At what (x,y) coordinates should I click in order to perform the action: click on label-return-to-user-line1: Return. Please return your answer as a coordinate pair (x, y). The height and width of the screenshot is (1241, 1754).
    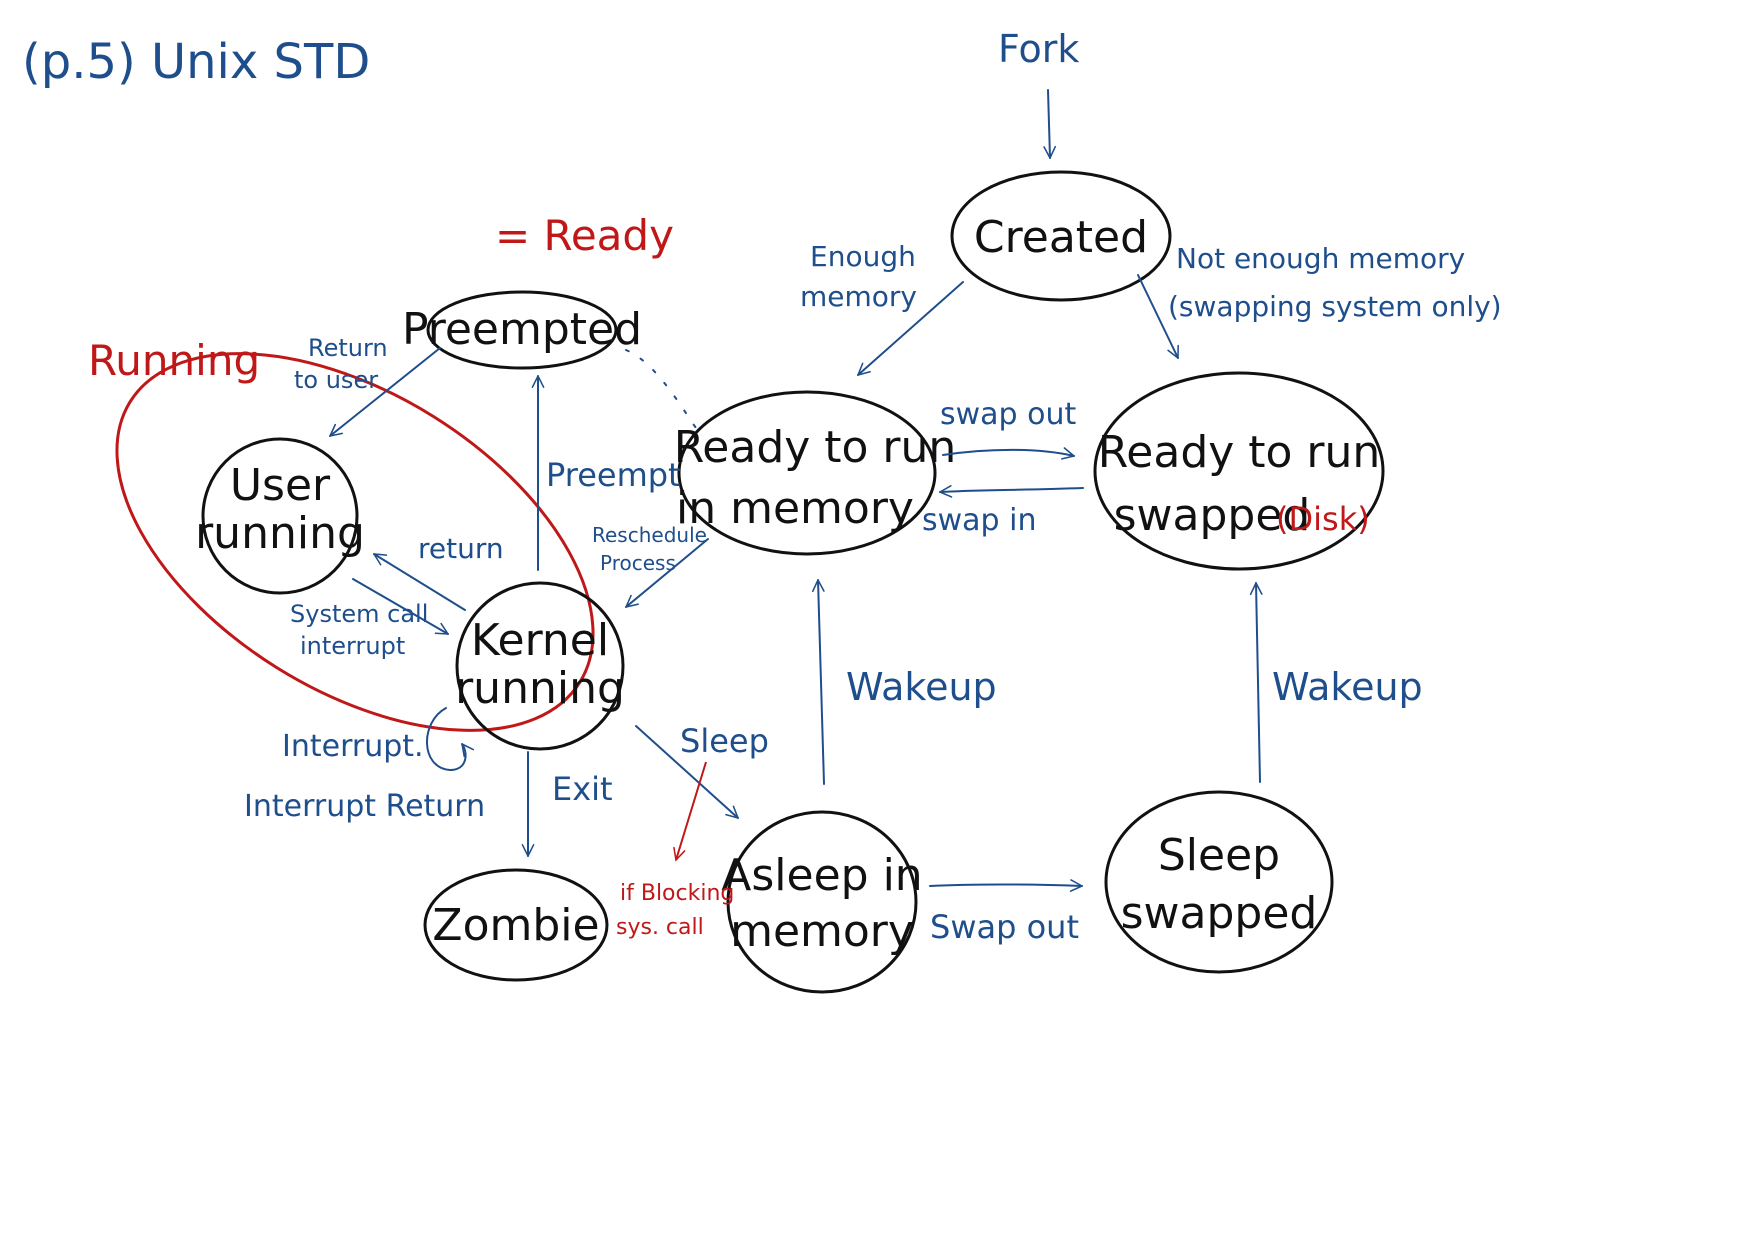
    Looking at the image, I should click on (348, 348).